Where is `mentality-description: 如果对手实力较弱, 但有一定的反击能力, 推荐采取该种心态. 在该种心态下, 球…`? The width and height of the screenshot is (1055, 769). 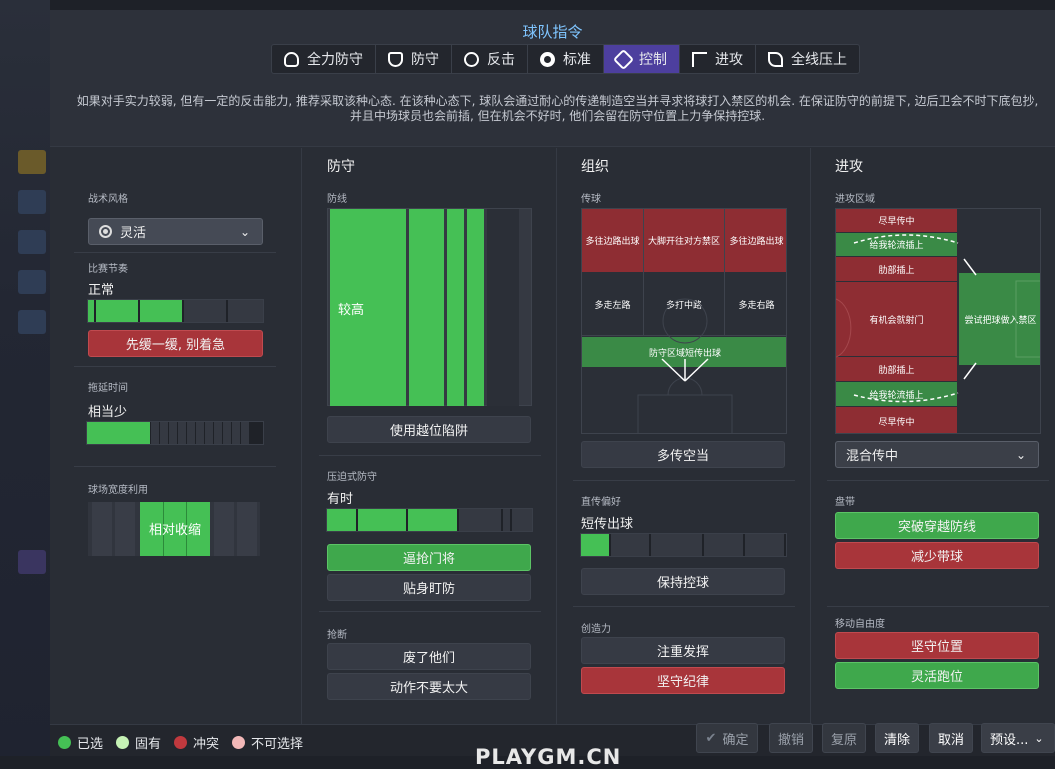 mentality-description: 如果对手实力较弱, 但有一定的反击能力, 推荐采取该种心态. 在该种心态下, 球… is located at coordinates (557, 108).